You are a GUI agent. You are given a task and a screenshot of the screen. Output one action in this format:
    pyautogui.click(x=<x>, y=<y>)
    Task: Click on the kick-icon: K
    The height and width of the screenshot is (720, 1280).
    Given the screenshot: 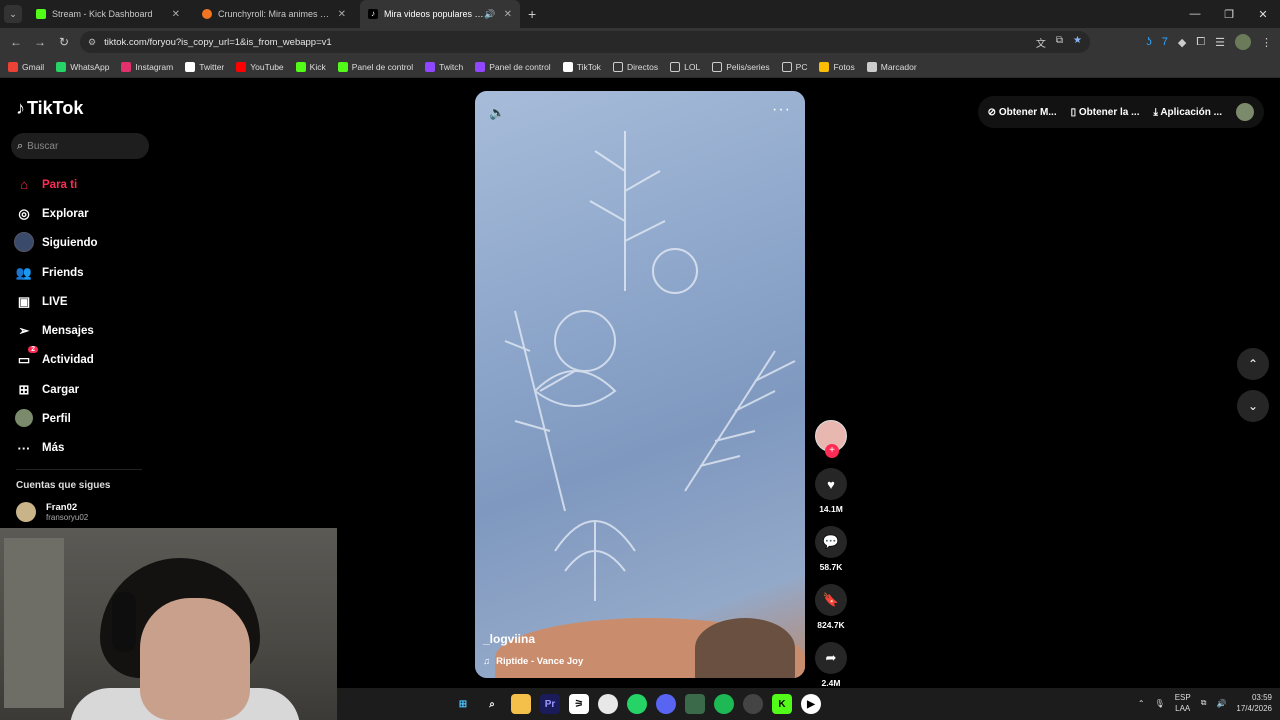 What is the action you would take?
    pyautogui.click(x=782, y=704)
    